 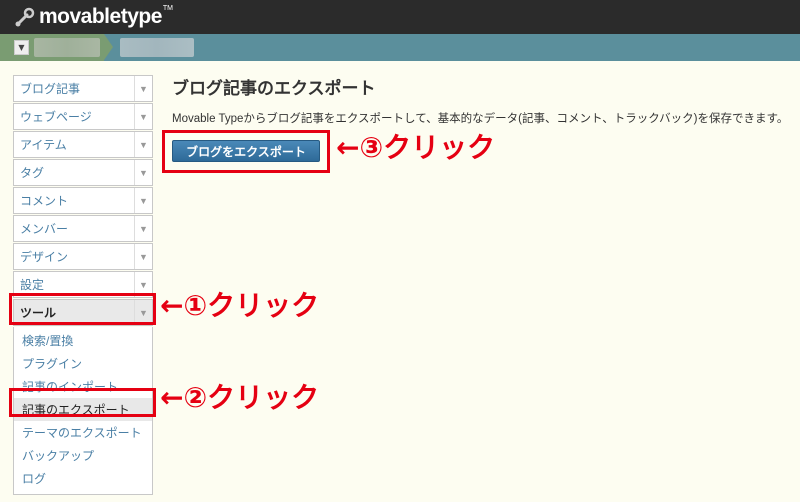 What do you see at coordinates (83, 172) in the screenshot?
I see `sidebar-item-tags: タグ ▼` at bounding box center [83, 172].